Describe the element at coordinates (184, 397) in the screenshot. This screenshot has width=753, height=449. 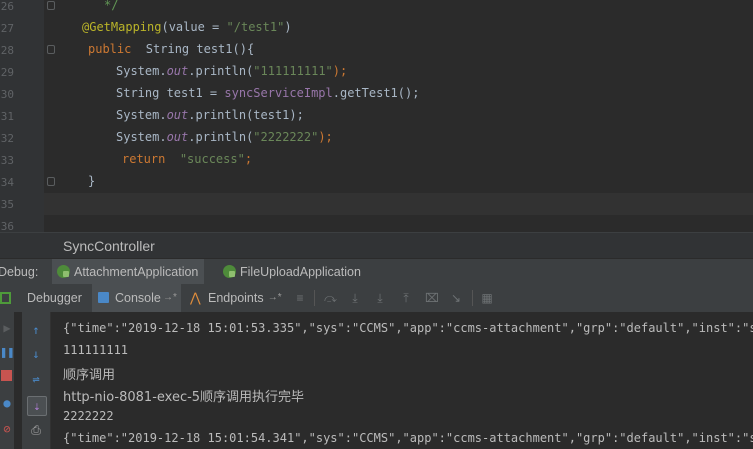
I see `console-line: http-nio-8081-exec-5顺序调用执行完毕` at that location.